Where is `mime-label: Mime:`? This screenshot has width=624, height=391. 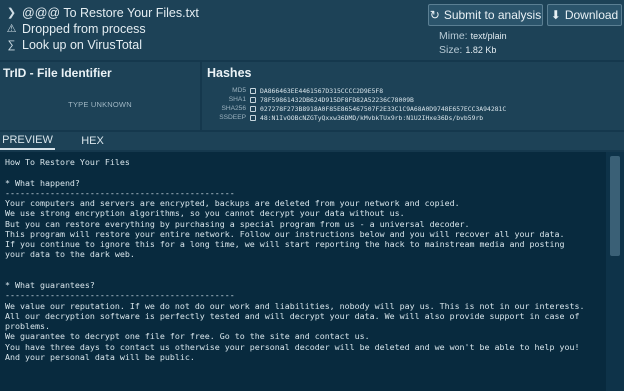 mime-label: Mime: is located at coordinates (453, 36).